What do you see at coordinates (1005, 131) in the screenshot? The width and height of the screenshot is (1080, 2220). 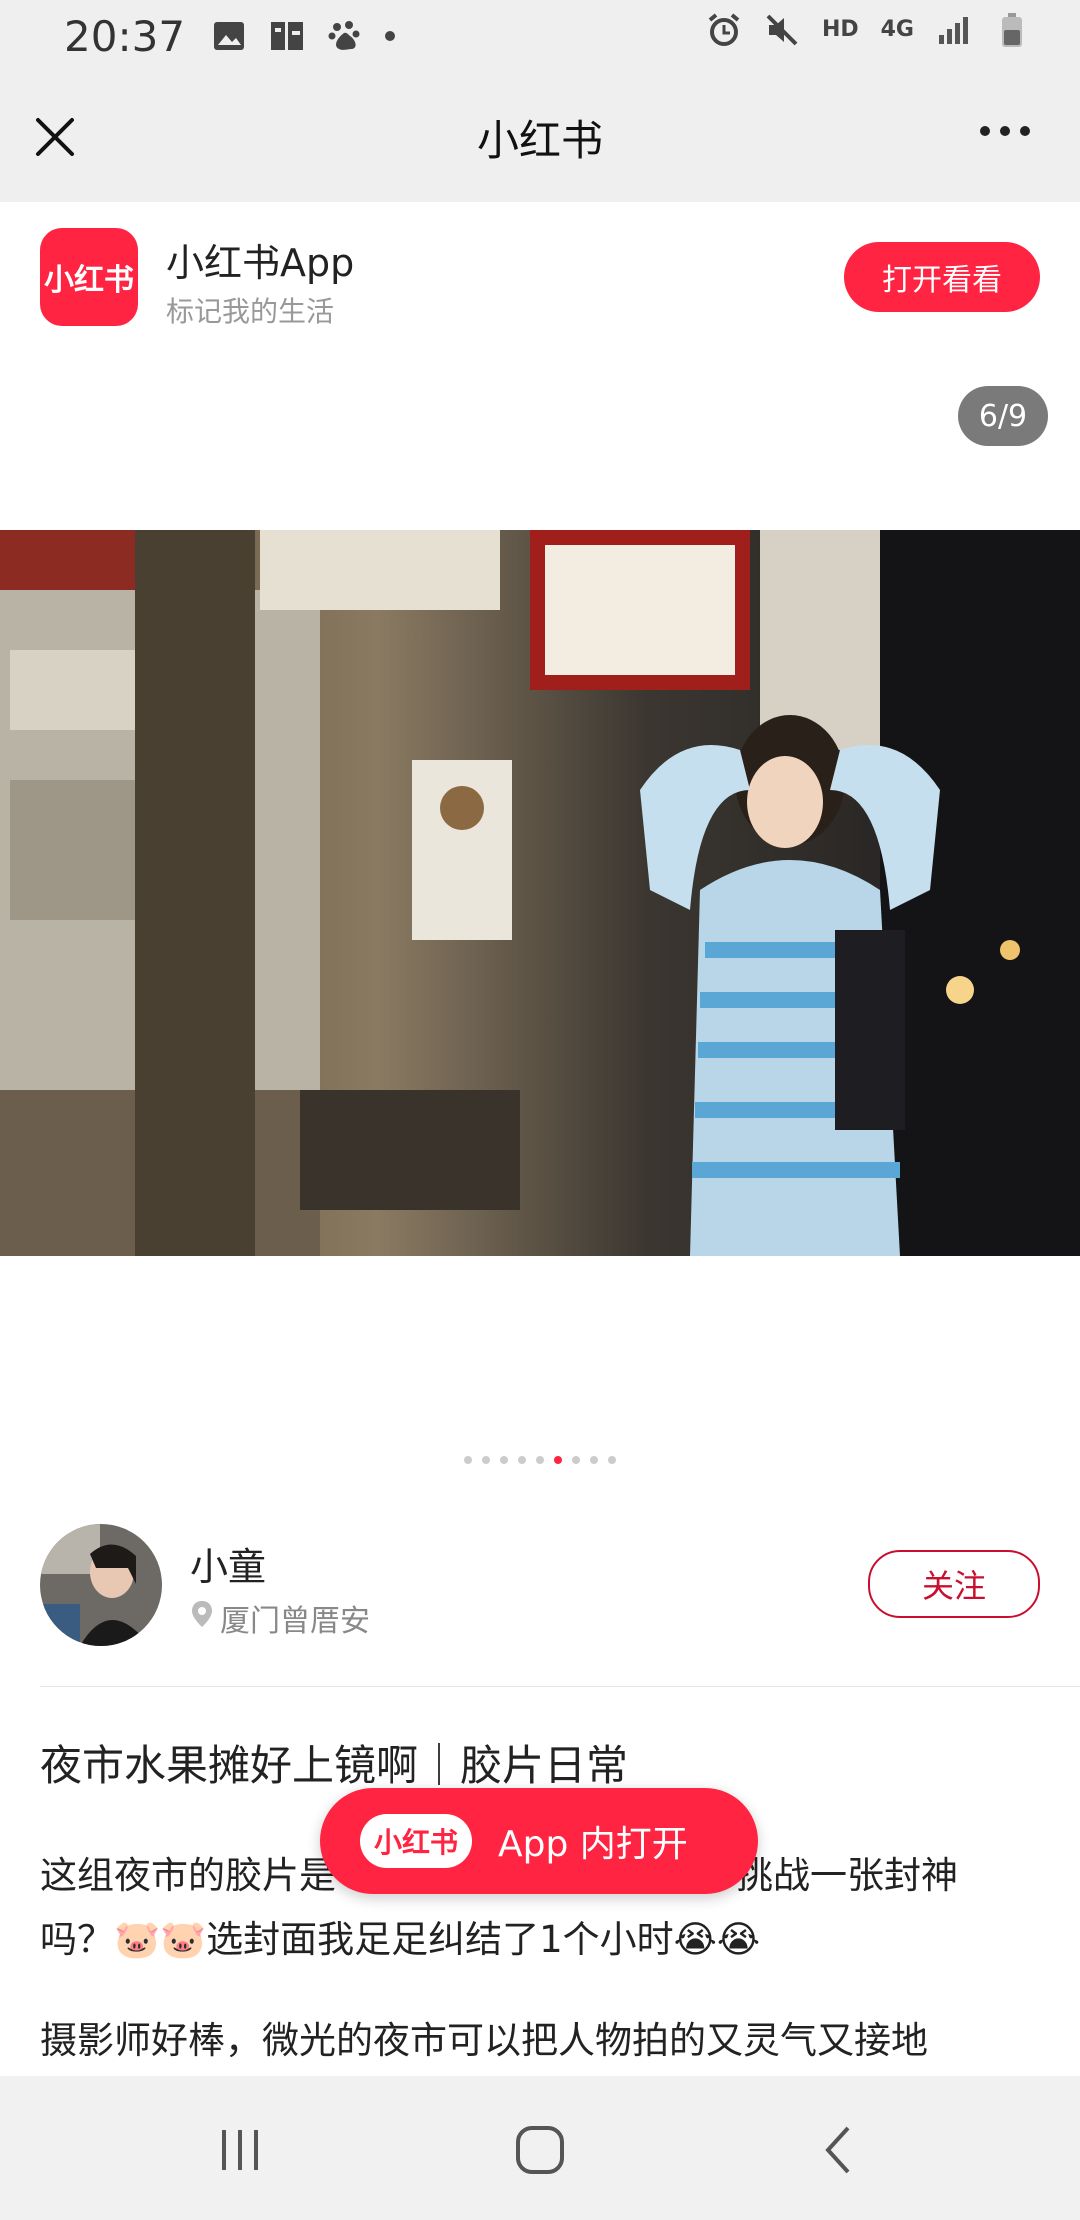 I see `more-options-icon` at bounding box center [1005, 131].